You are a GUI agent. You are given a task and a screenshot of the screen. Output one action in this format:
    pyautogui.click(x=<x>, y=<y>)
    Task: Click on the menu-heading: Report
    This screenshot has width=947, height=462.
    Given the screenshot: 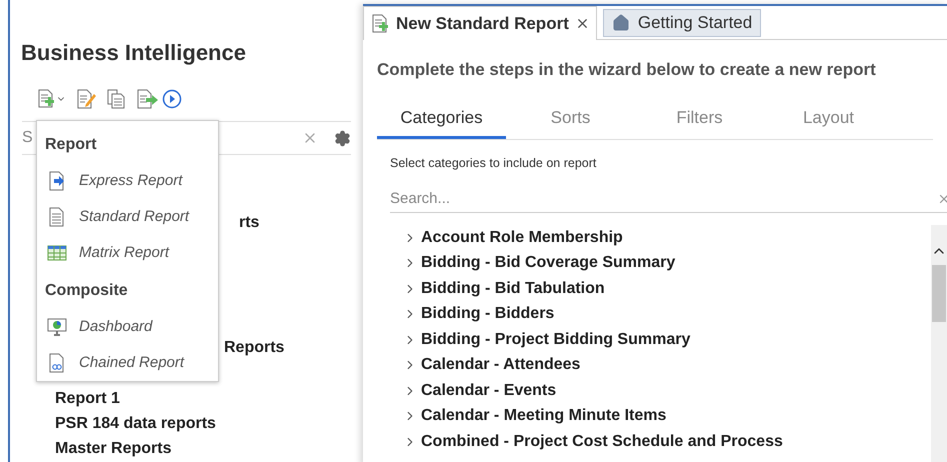 What is the action you would take?
    pyautogui.click(x=71, y=145)
    